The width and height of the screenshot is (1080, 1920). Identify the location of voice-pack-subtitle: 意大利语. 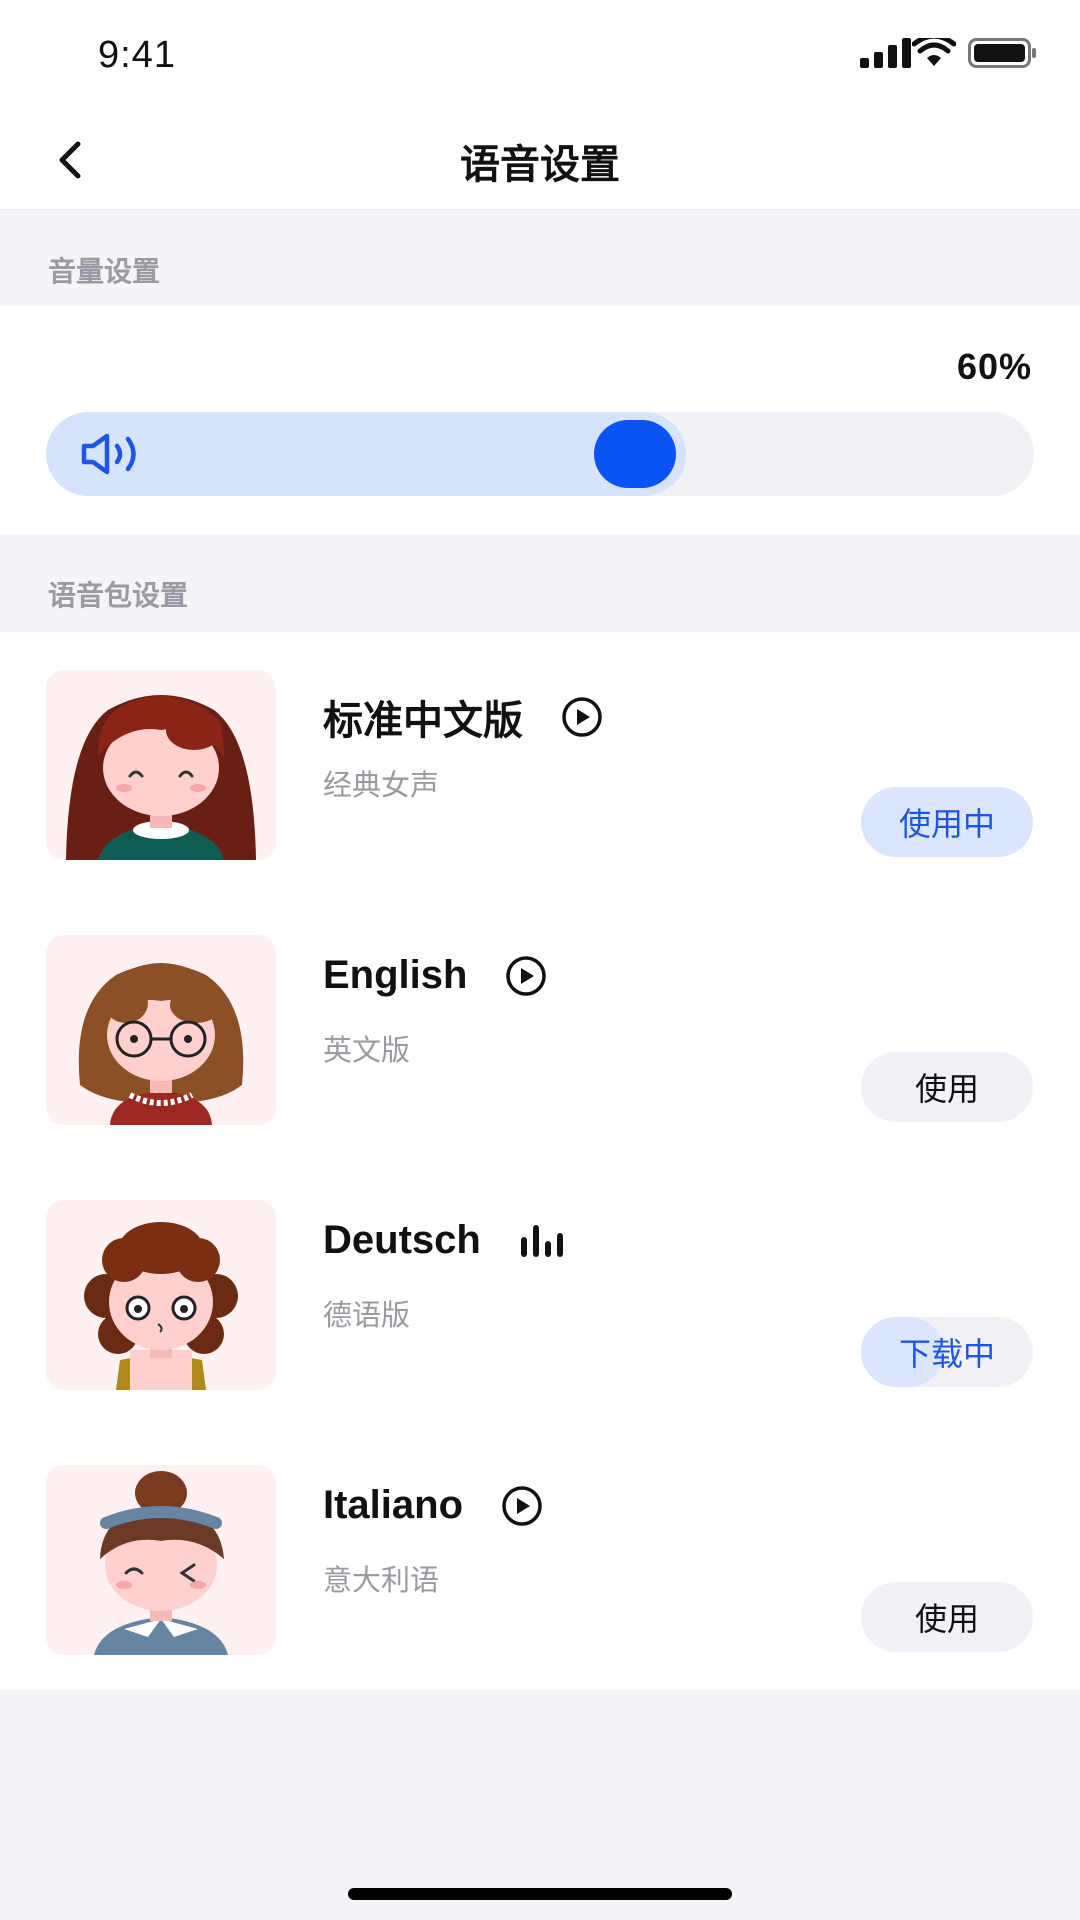
(381, 1580).